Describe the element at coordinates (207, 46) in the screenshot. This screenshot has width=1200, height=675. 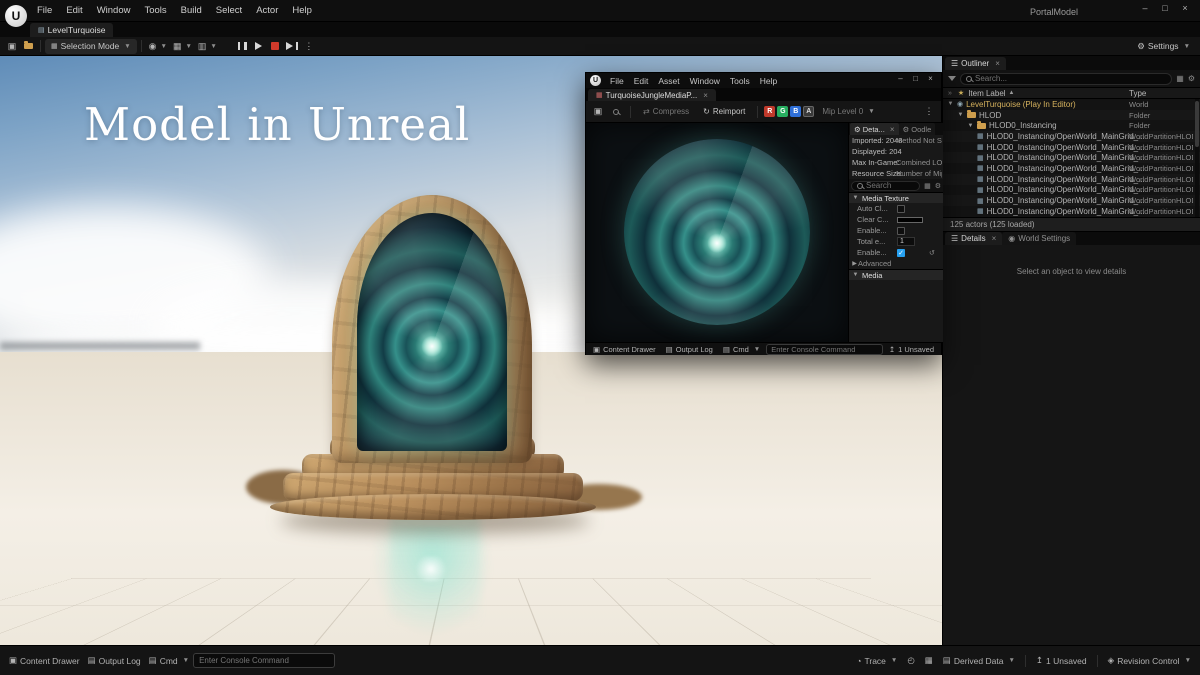
I see `cinematics-dropdown: ▥ ▼` at that location.